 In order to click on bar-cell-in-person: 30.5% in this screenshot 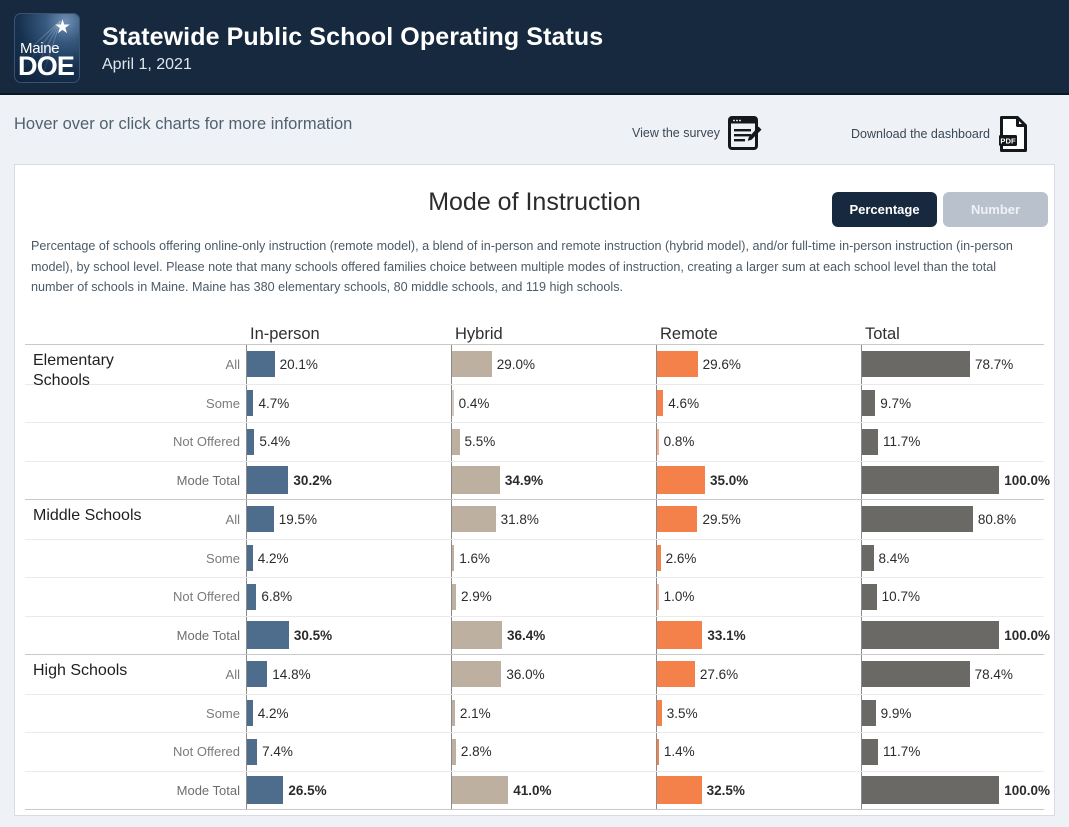, I will do `click(348, 635)`.